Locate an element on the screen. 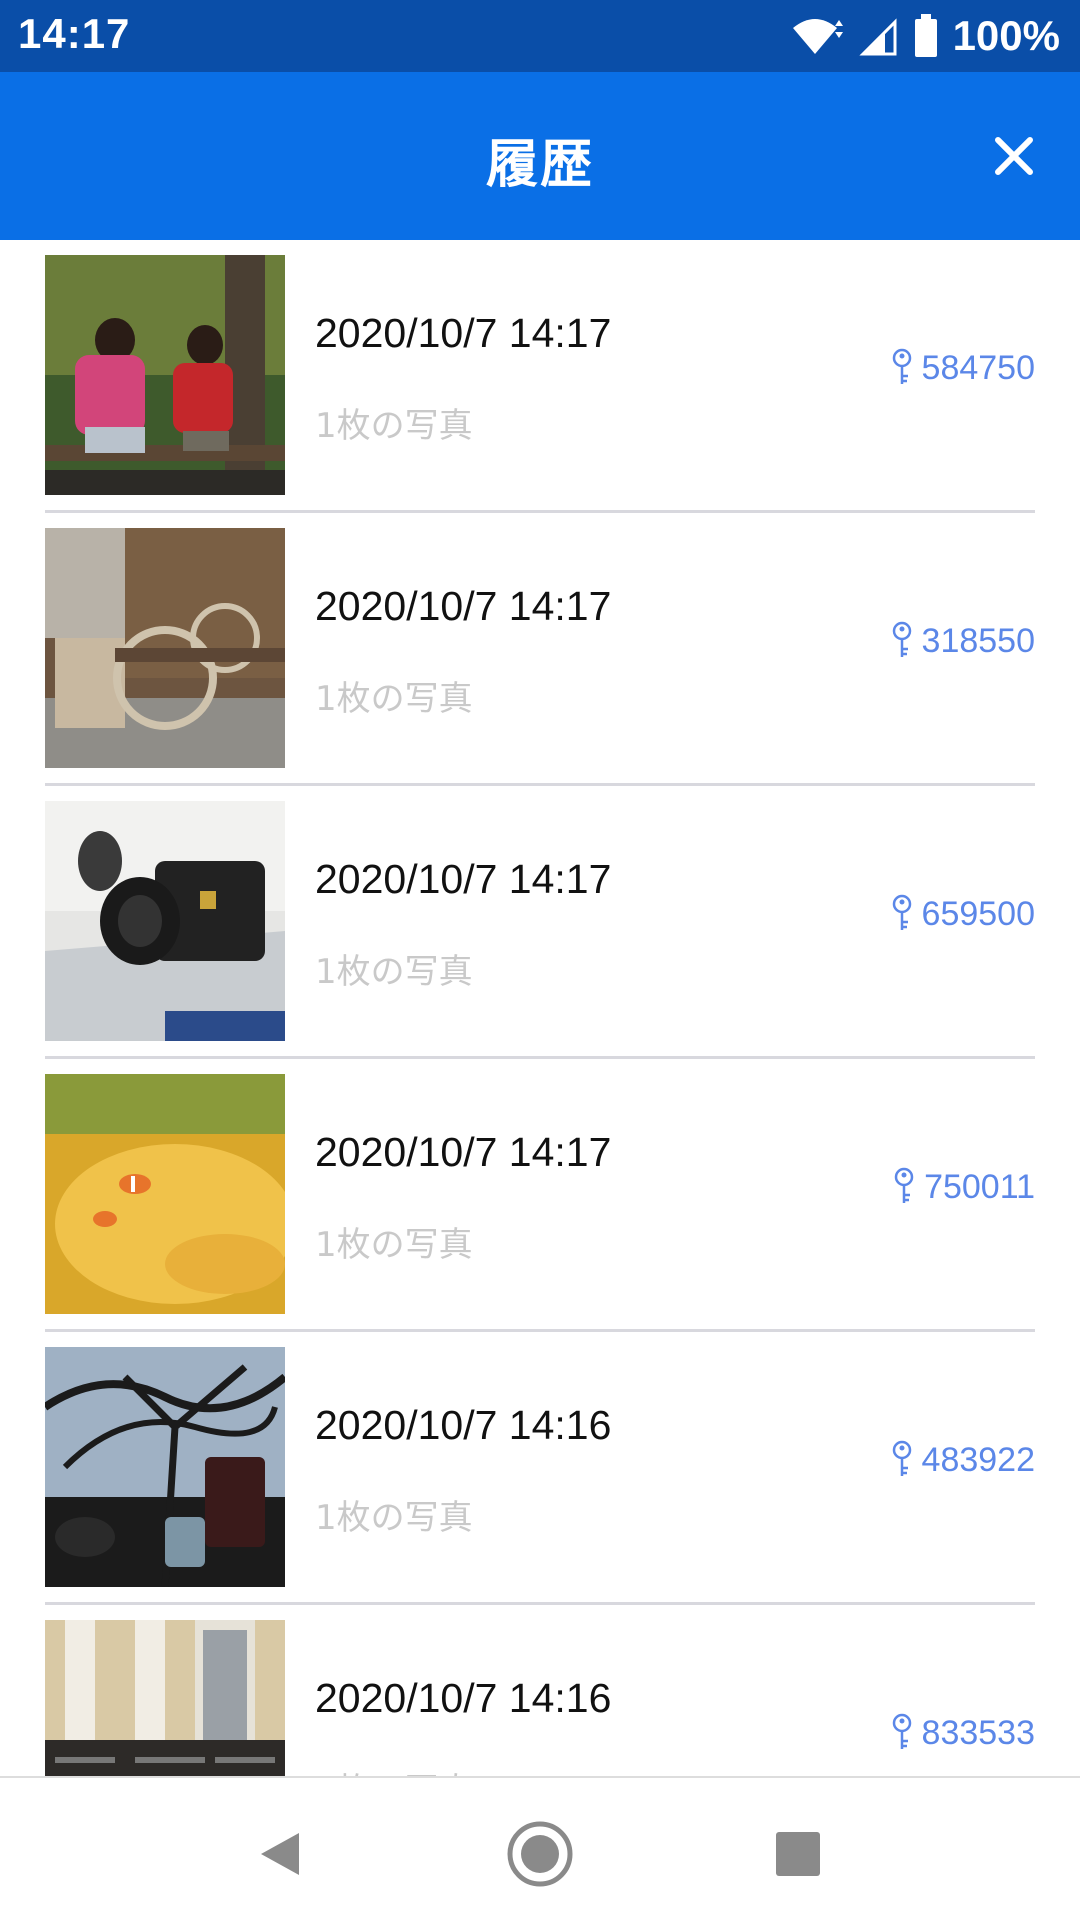  status-icons: 100% is located at coordinates (925, 36).